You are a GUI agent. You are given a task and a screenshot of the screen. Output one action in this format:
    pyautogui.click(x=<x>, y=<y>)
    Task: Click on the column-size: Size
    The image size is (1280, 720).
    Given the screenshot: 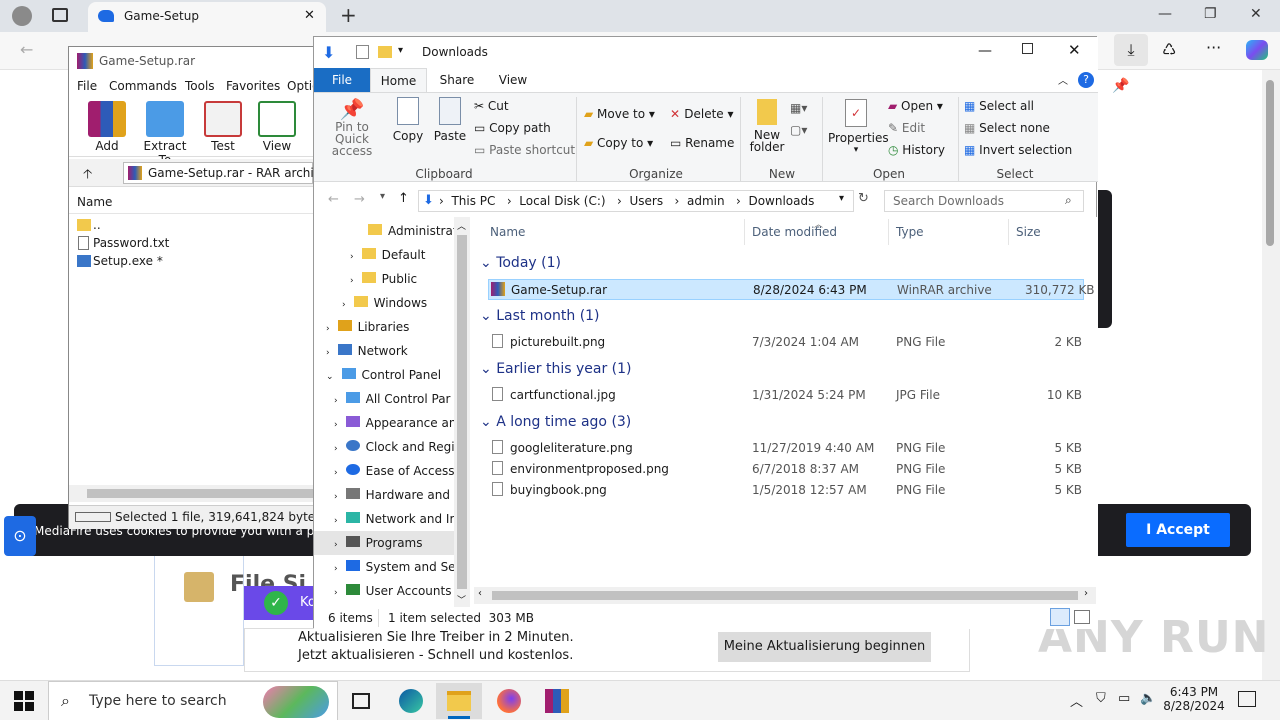 What is the action you would take?
    pyautogui.click(x=1028, y=232)
    